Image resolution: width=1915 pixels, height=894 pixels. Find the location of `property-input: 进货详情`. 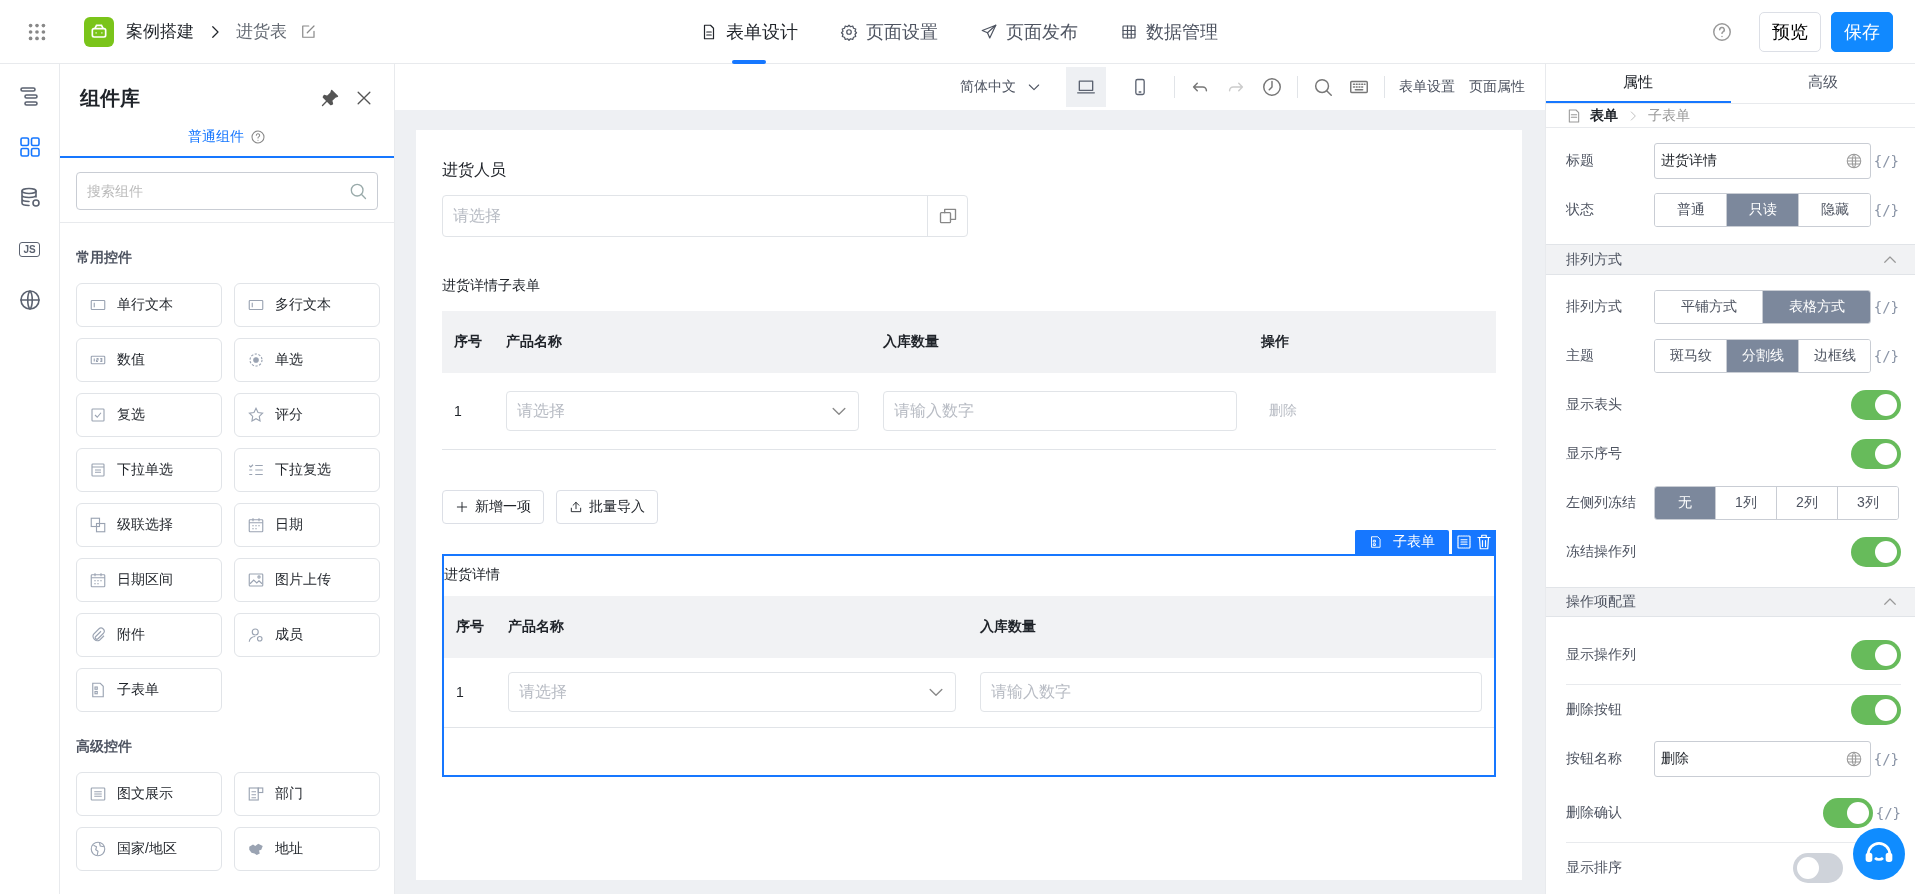

property-input: 进货详情 is located at coordinates (1762, 161).